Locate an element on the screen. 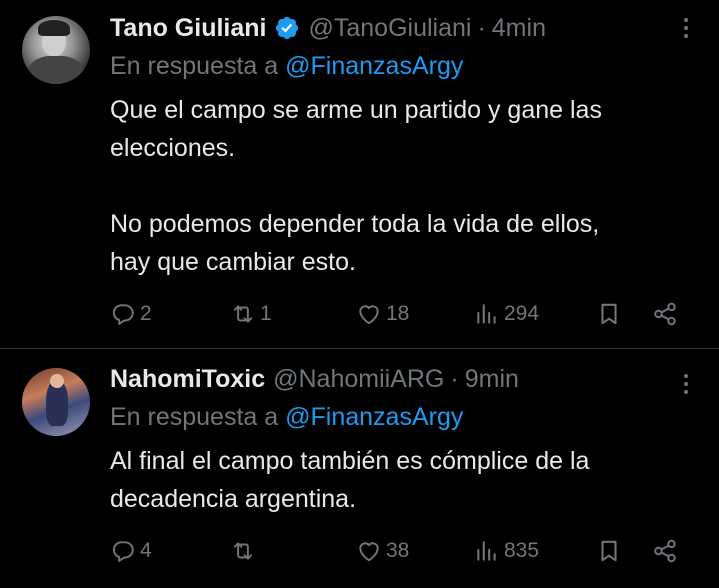  retweet-count: 1 is located at coordinates (266, 313).